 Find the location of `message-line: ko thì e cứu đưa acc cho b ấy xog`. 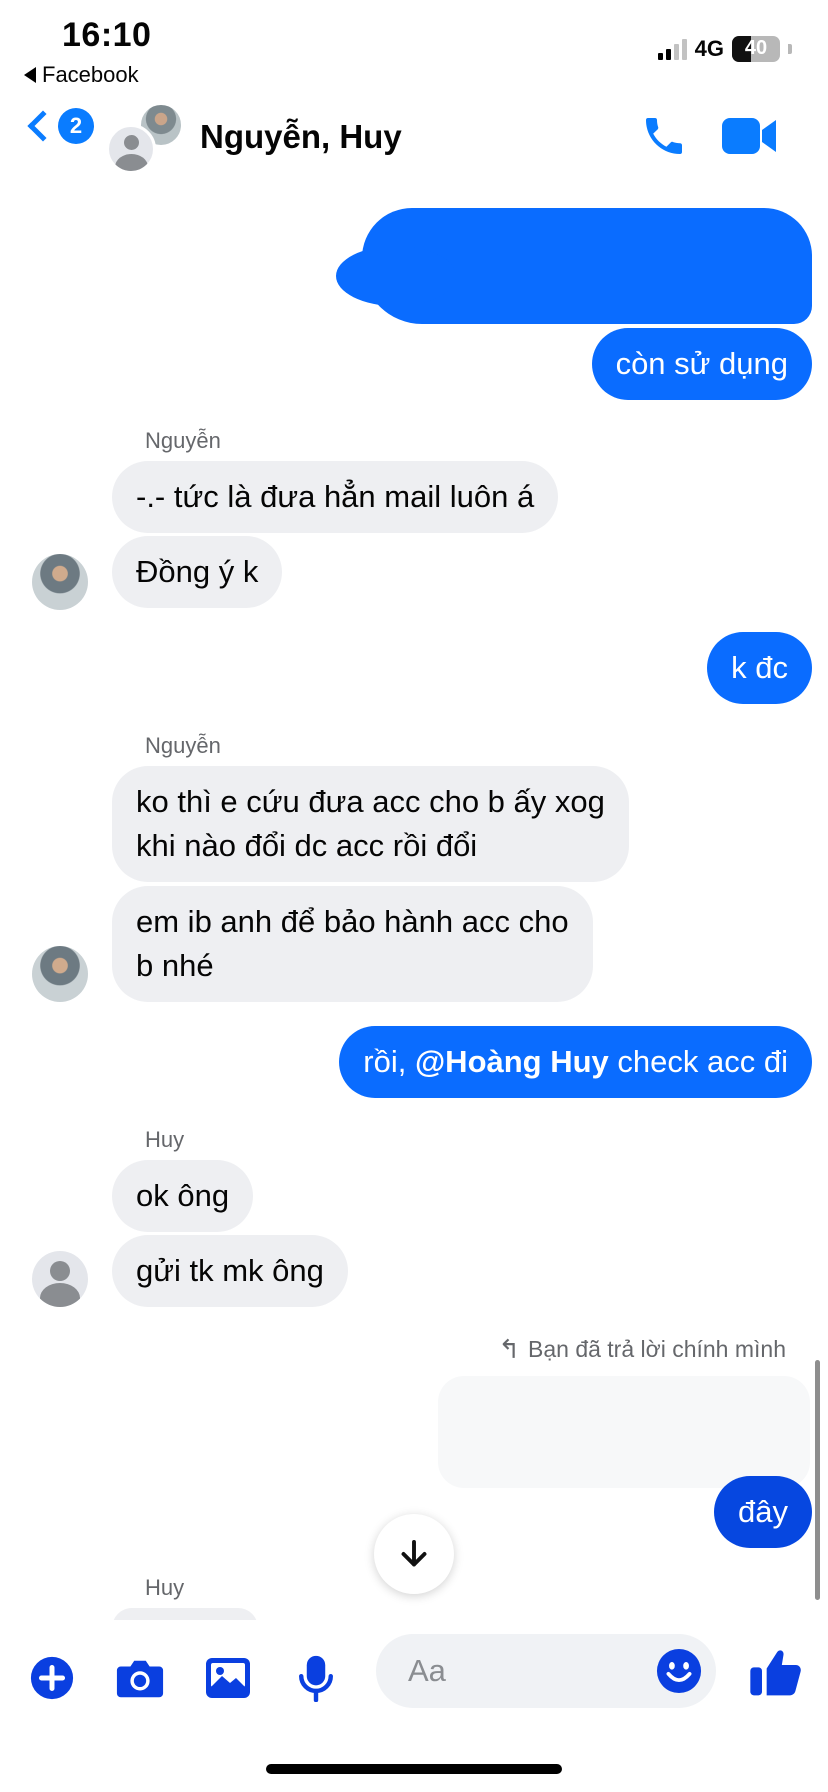

message-line: ko thì e cứu đưa acc cho b ấy xog is located at coordinates (370, 801).